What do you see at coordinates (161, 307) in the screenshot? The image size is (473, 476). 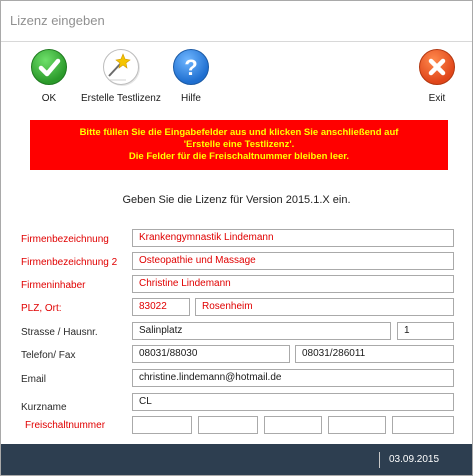 I see `plz-field: 83022` at bounding box center [161, 307].